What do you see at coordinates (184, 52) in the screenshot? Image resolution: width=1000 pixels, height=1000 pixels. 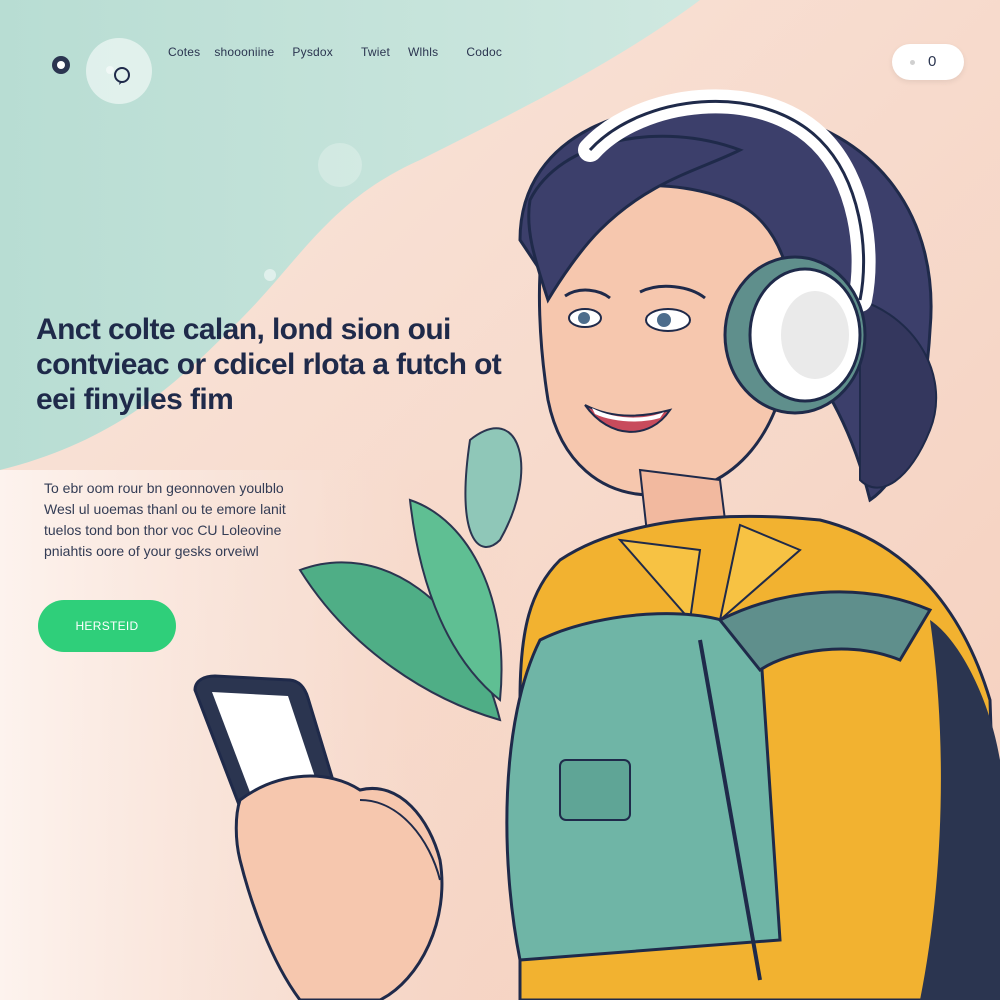 I see `nav-item-1: Cotes` at bounding box center [184, 52].